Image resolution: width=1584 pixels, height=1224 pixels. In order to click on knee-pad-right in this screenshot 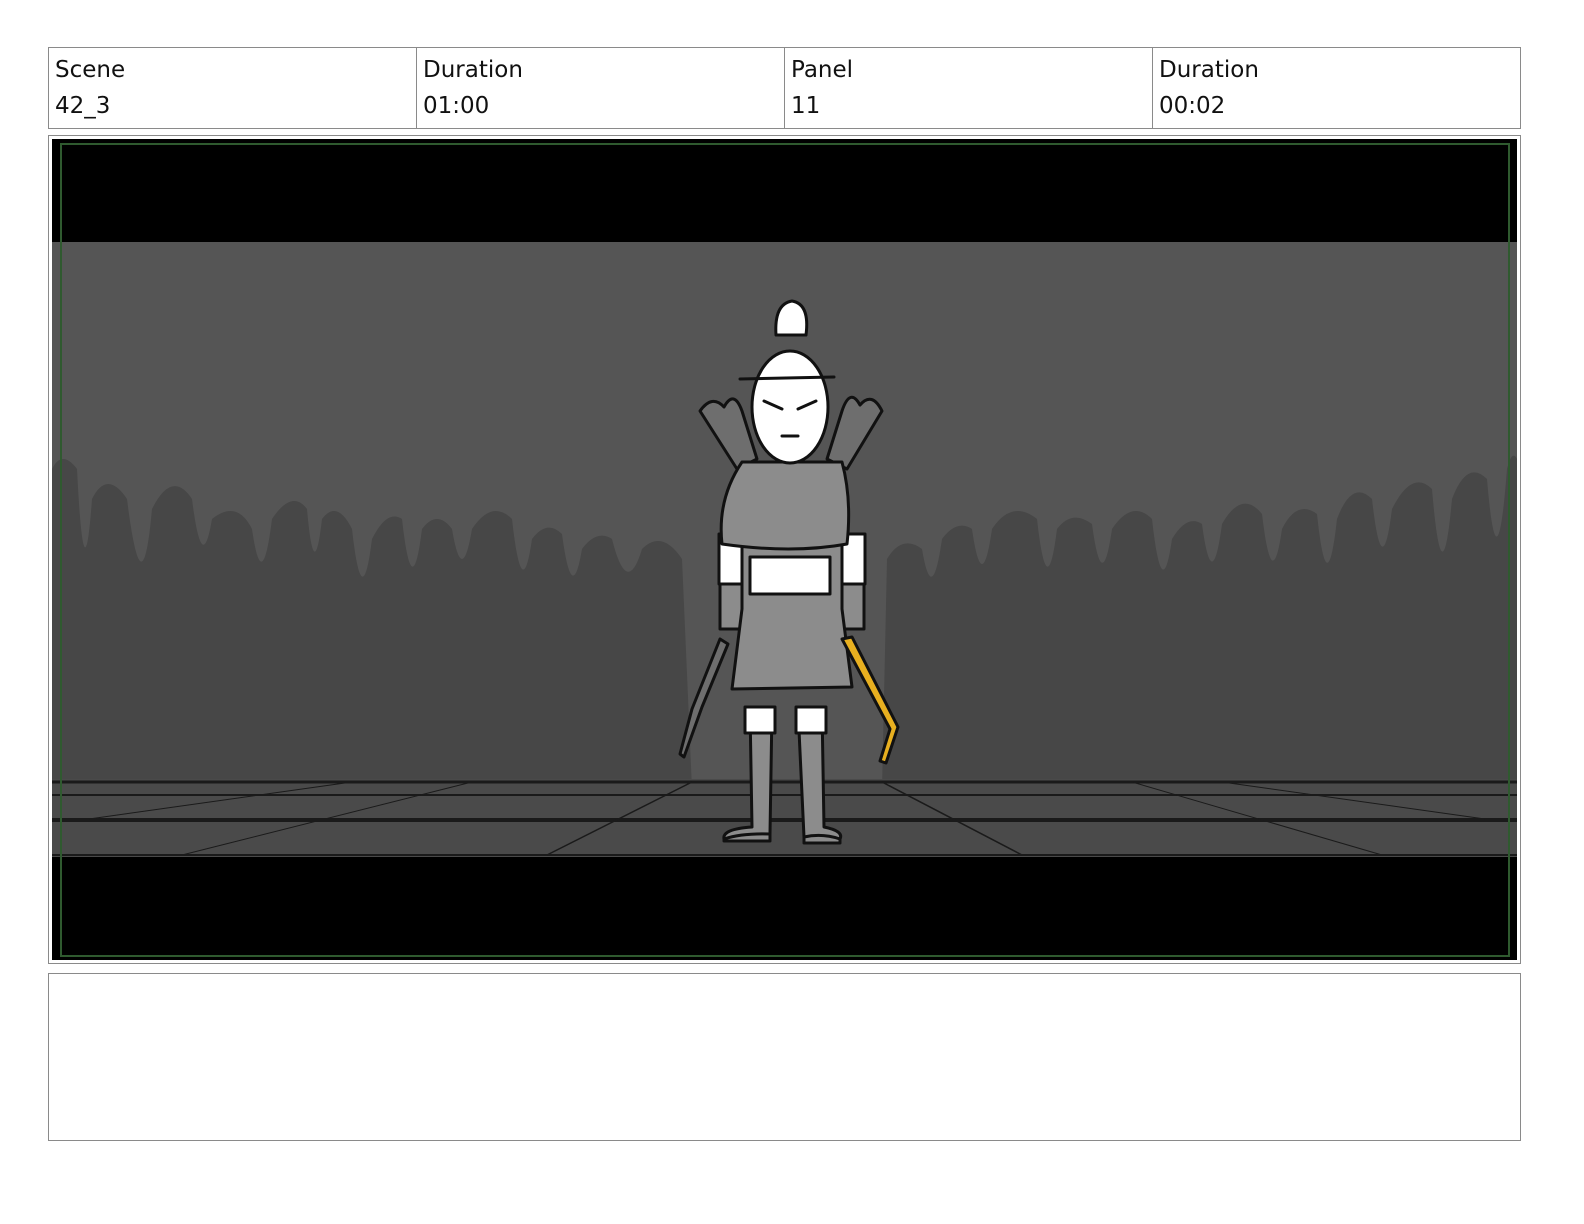, I will do `click(811, 720)`.